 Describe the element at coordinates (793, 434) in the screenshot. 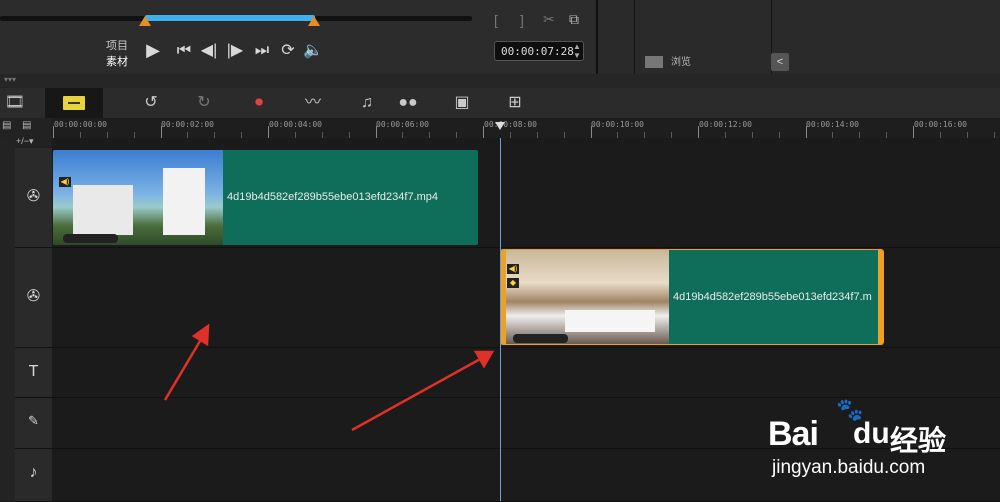

I see `watermark-brand: Bai` at that location.